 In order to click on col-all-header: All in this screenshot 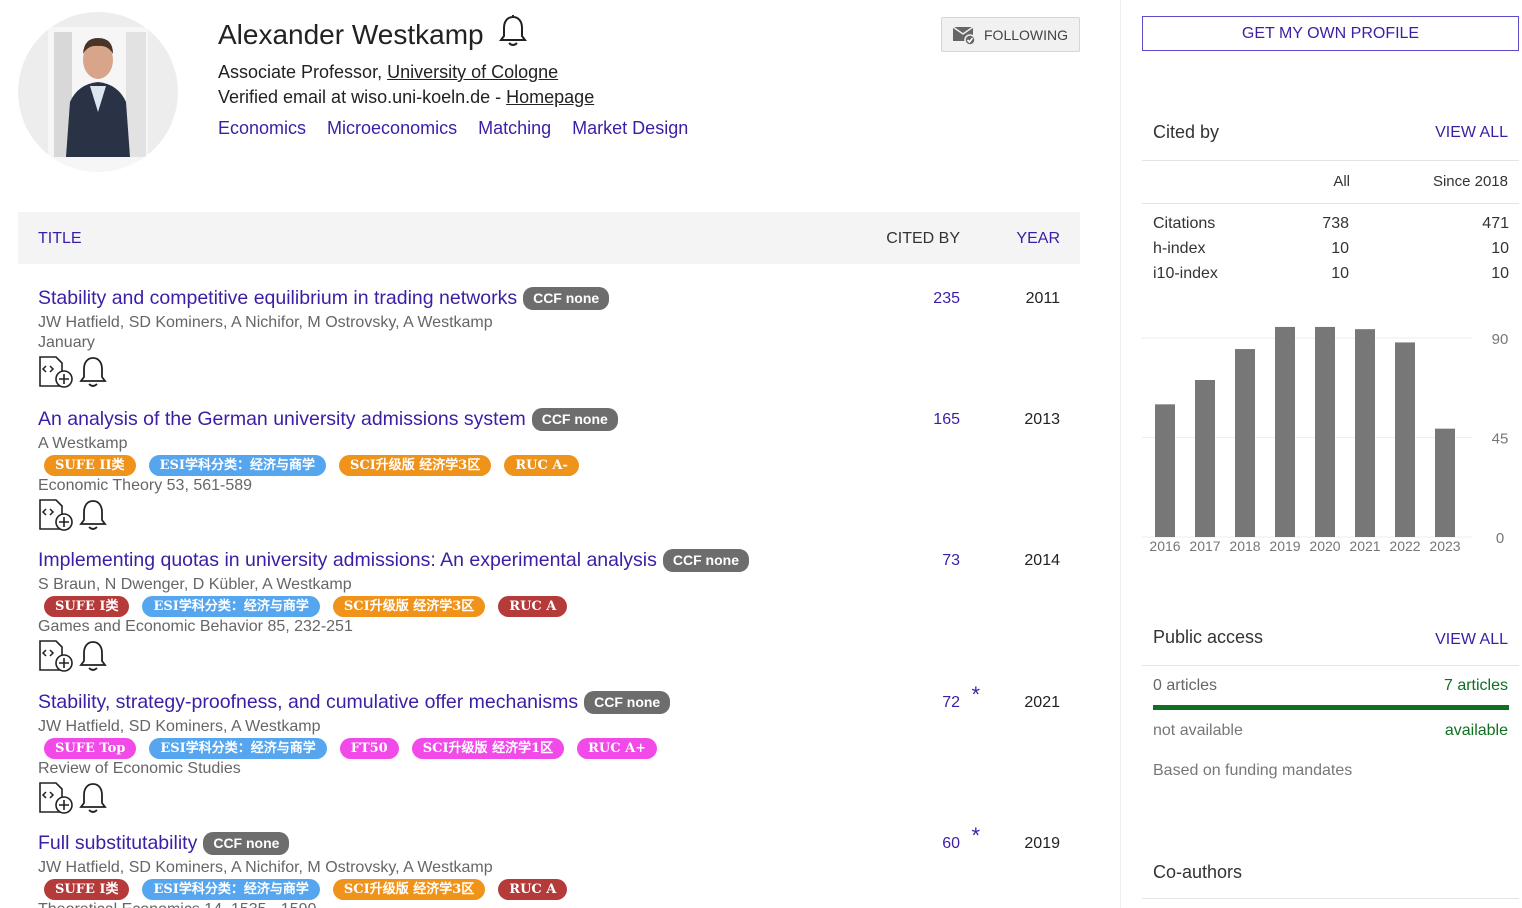, I will do `click(1341, 181)`.